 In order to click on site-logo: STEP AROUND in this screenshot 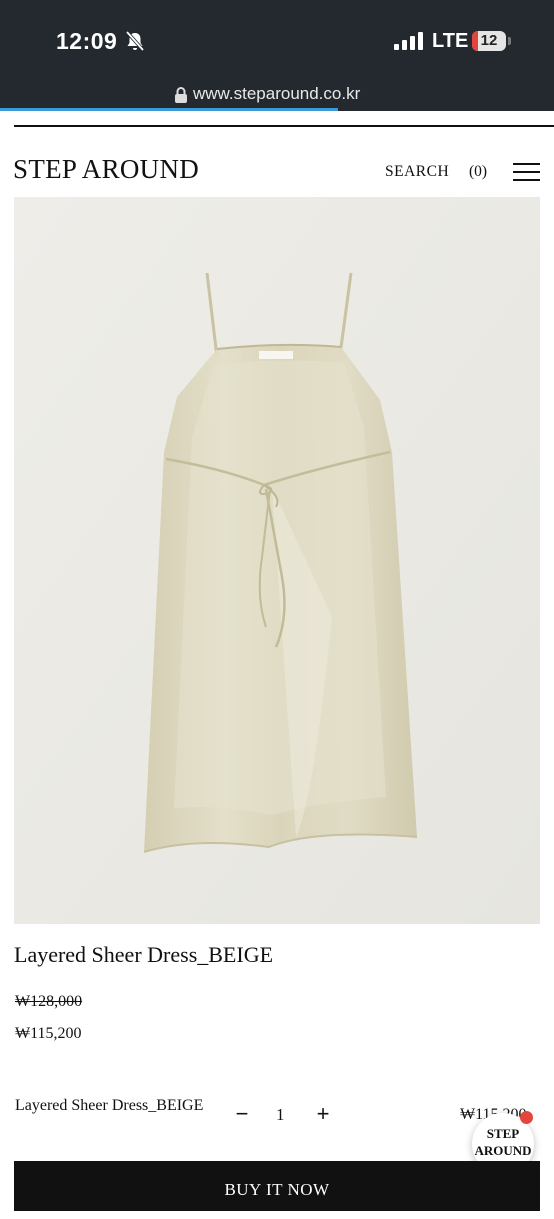, I will do `click(106, 169)`.